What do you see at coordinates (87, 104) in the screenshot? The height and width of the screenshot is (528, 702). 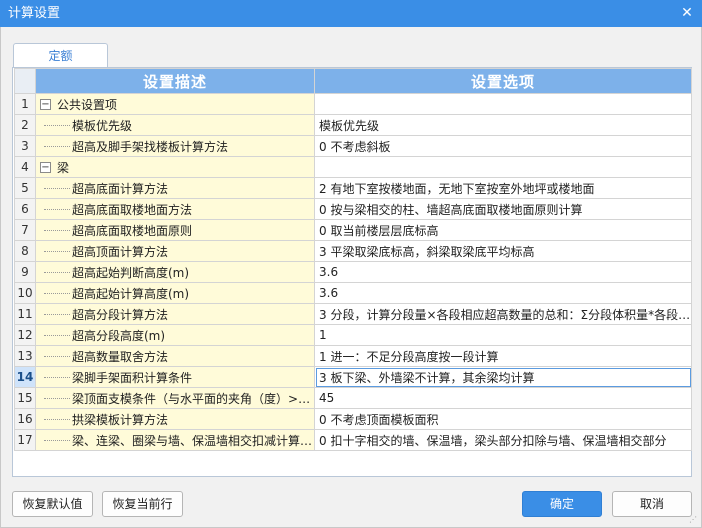 I see `setting-description: 公共设置项` at bounding box center [87, 104].